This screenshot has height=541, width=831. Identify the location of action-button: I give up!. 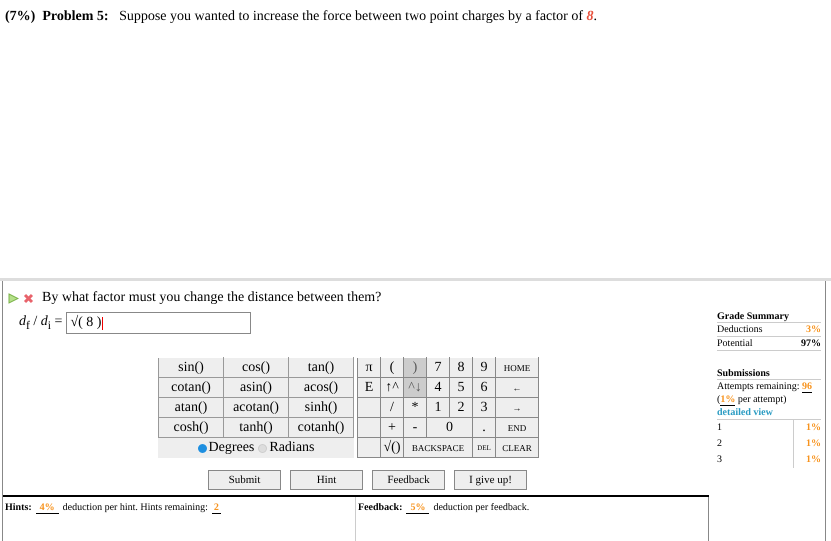
(490, 480).